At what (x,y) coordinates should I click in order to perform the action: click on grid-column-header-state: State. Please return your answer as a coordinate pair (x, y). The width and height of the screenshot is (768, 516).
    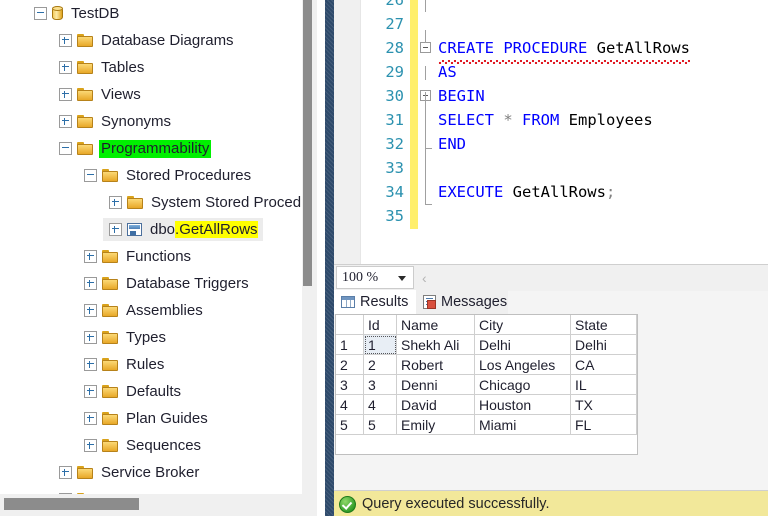
    Looking at the image, I should click on (604, 325).